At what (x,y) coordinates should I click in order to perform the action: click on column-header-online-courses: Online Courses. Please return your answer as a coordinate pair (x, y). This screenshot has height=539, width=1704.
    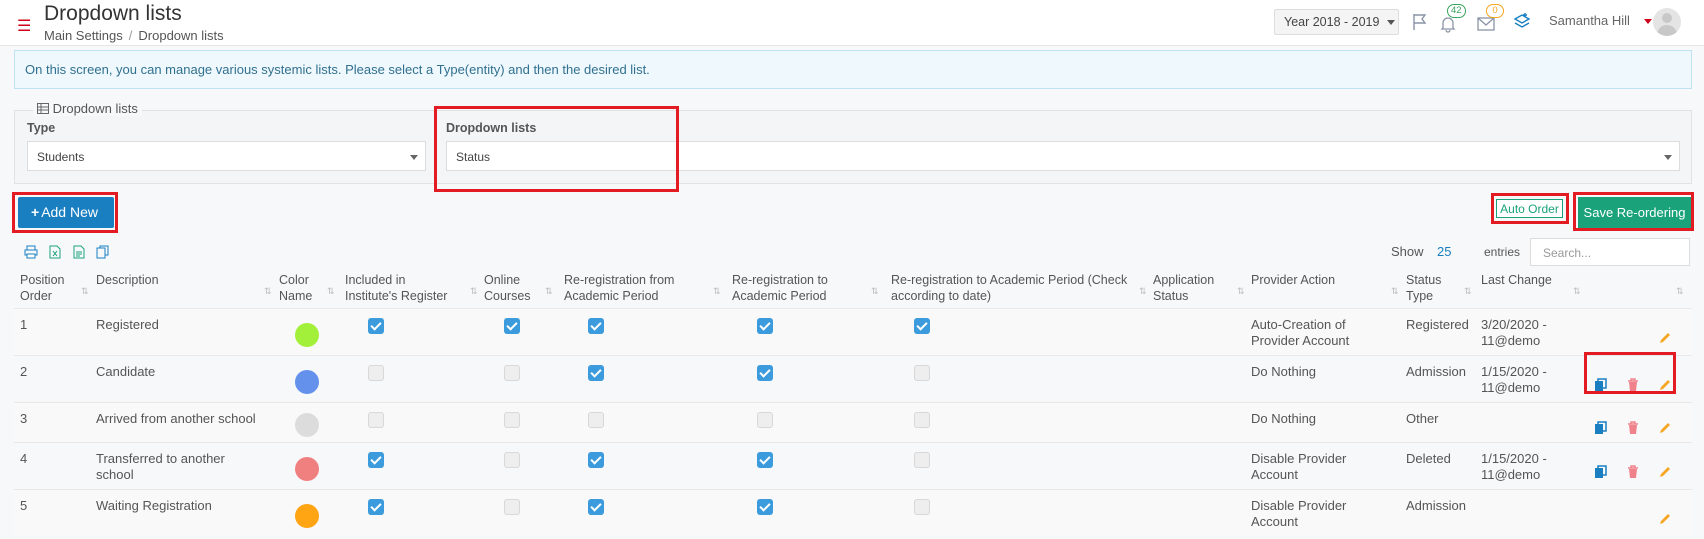
    Looking at the image, I should click on (511, 288).